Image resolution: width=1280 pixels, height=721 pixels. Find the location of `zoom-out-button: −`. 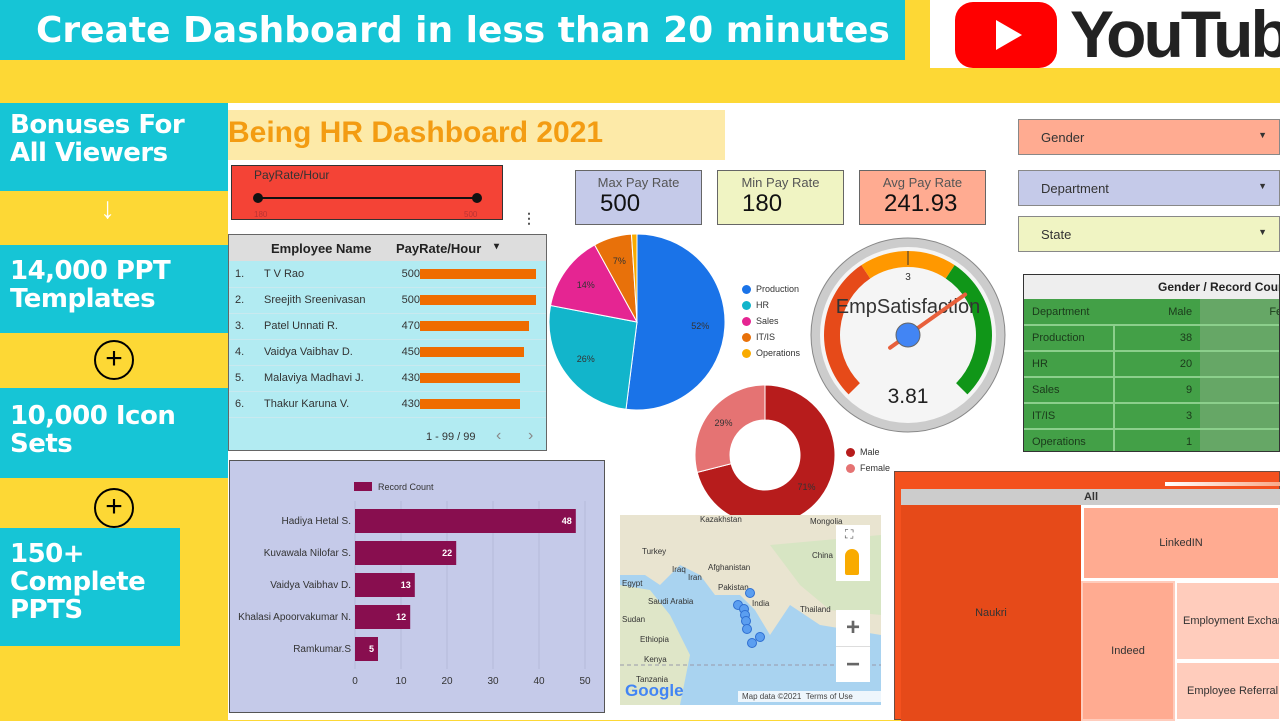

zoom-out-button: − is located at coordinates (853, 664).